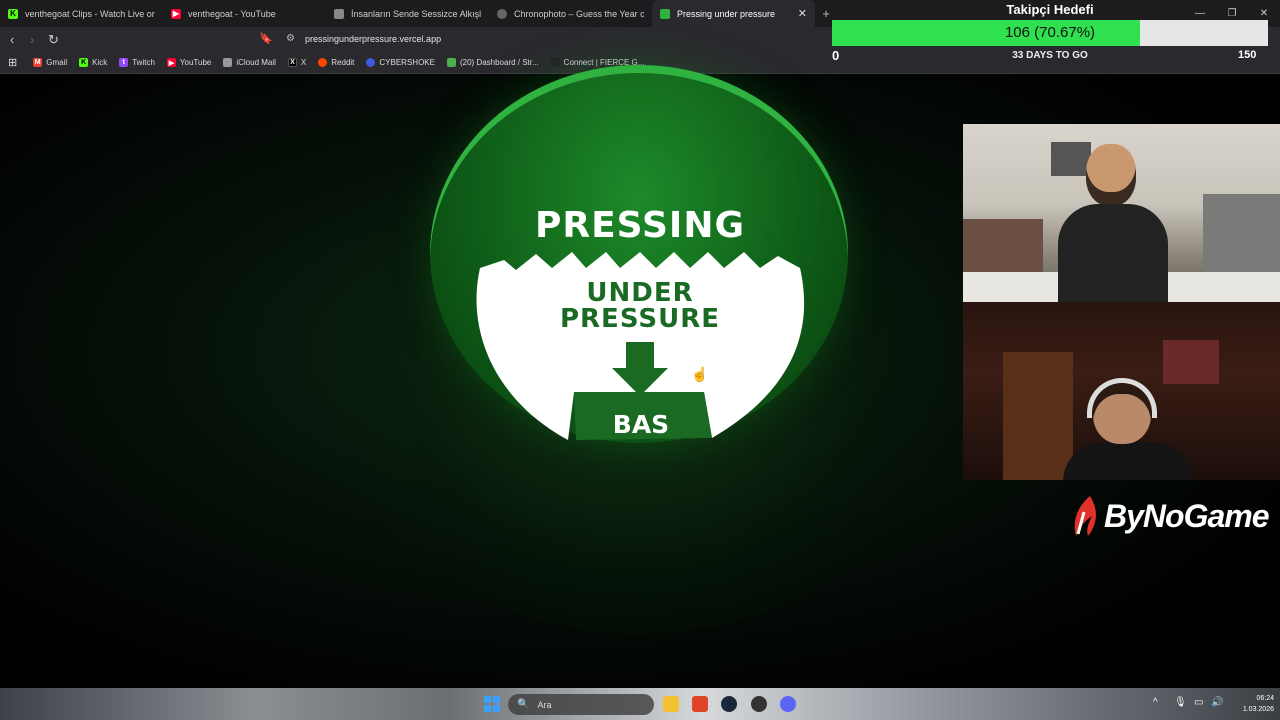 Image resolution: width=1280 pixels, height=720 pixels. What do you see at coordinates (726, 13) in the screenshot?
I see `tab-title: Pressing under pressure` at bounding box center [726, 13].